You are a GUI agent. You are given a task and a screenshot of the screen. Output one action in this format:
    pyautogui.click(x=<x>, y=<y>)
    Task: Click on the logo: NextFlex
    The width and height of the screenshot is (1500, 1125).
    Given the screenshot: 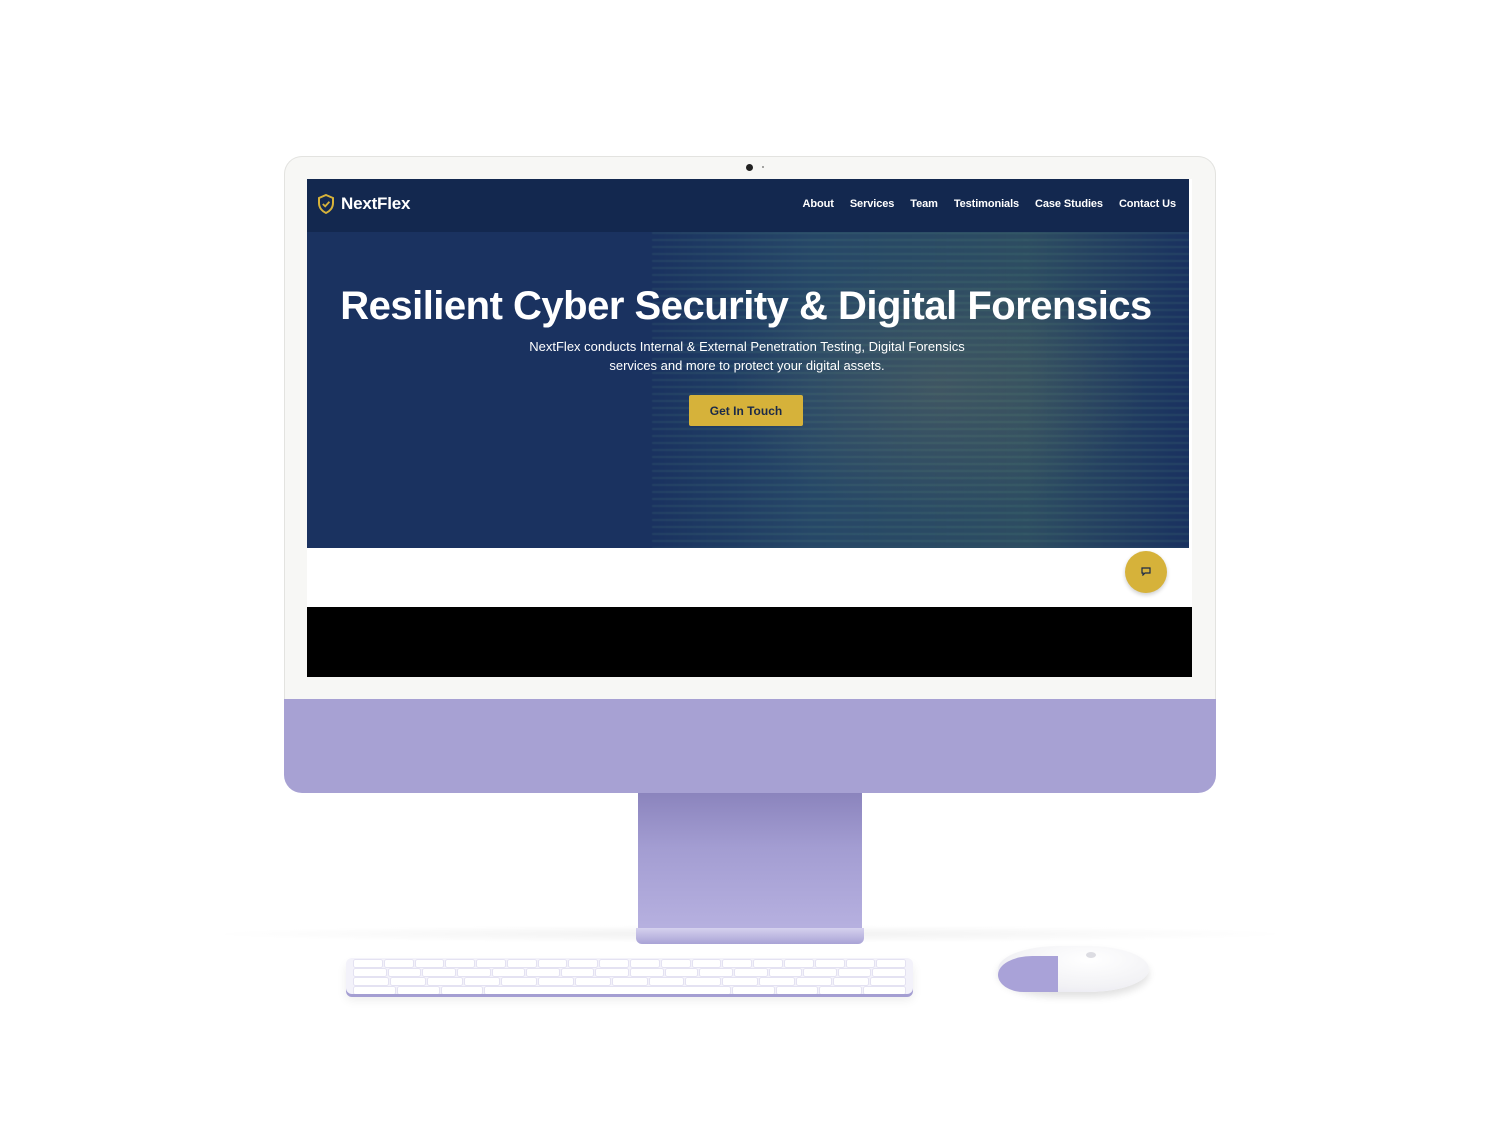 What is the action you would take?
    pyautogui.click(x=363, y=204)
    